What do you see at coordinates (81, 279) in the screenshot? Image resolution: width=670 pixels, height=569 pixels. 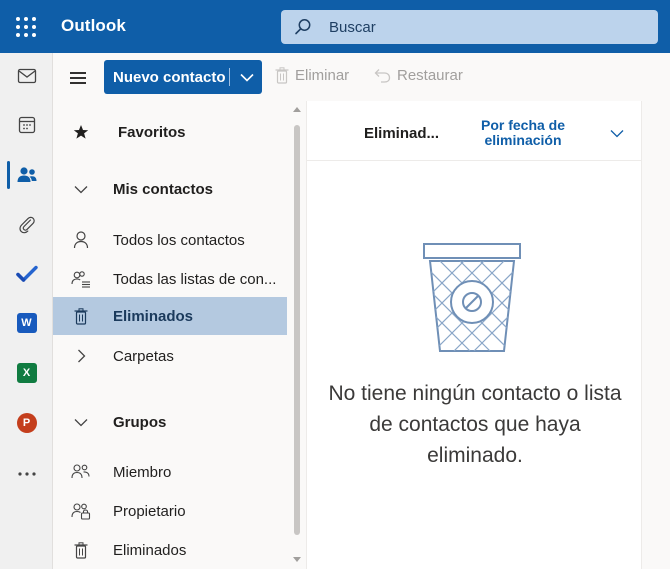 I see `contact-list-icon` at bounding box center [81, 279].